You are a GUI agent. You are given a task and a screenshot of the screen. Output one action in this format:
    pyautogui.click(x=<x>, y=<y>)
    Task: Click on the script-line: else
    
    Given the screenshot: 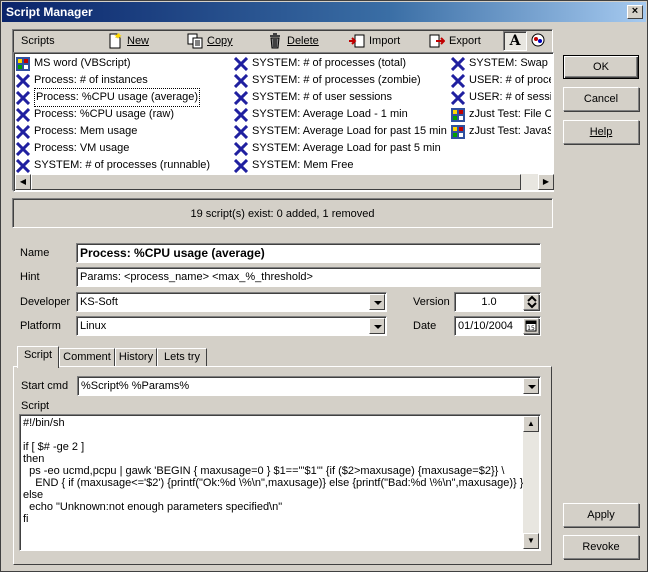 What is the action you would take?
    pyautogui.click(x=33, y=495)
    